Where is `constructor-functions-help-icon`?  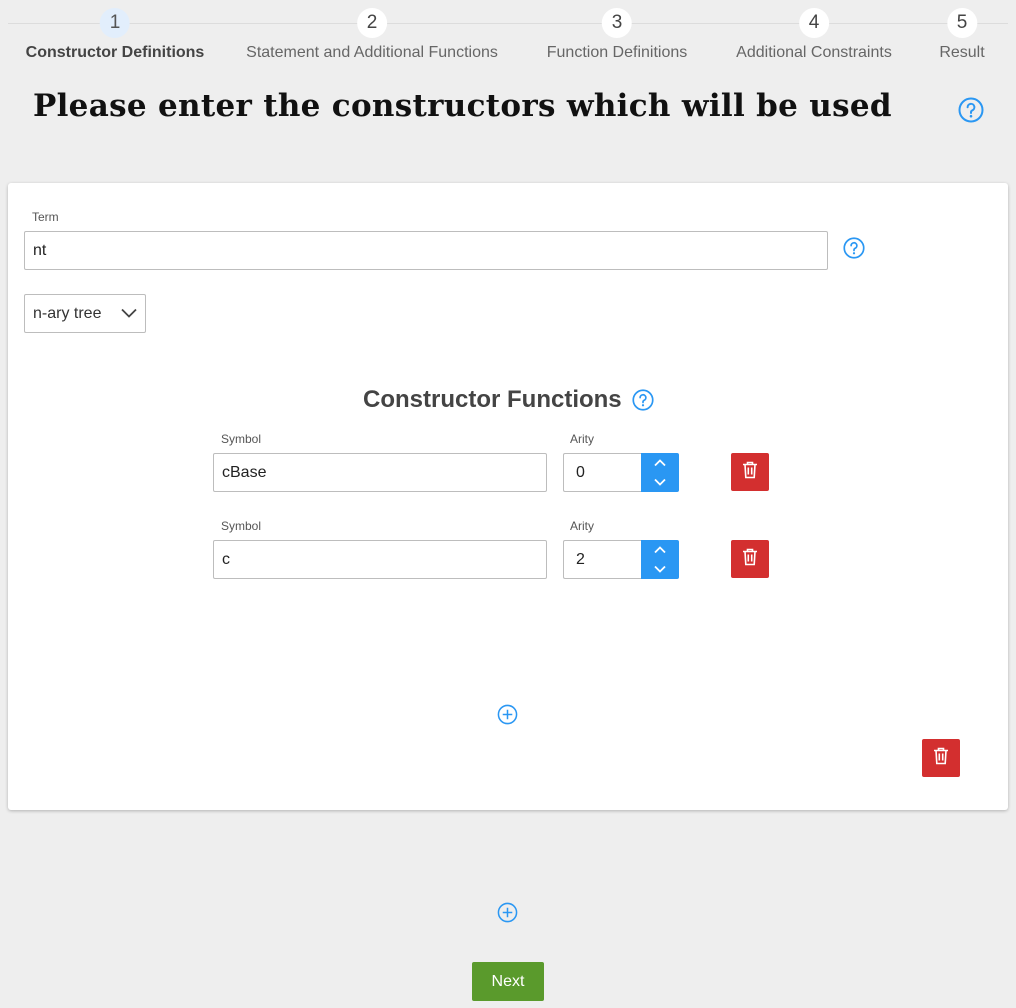
constructor-functions-help-icon is located at coordinates (643, 400).